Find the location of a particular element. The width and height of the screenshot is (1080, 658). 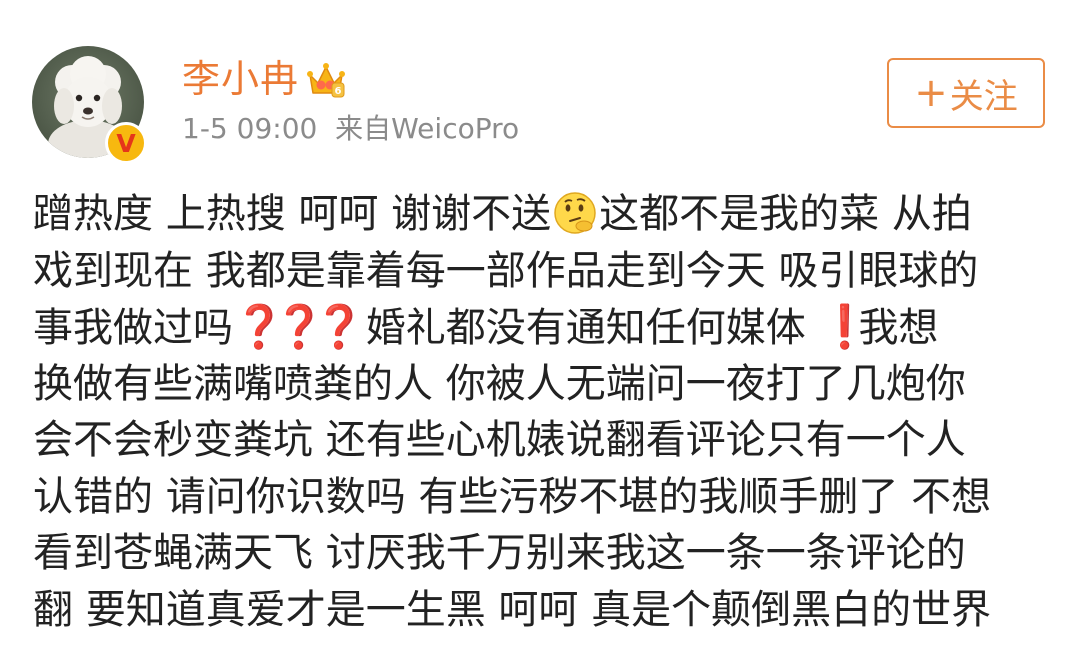

exclamation-mark-icon: ❗ is located at coordinates (844, 326).